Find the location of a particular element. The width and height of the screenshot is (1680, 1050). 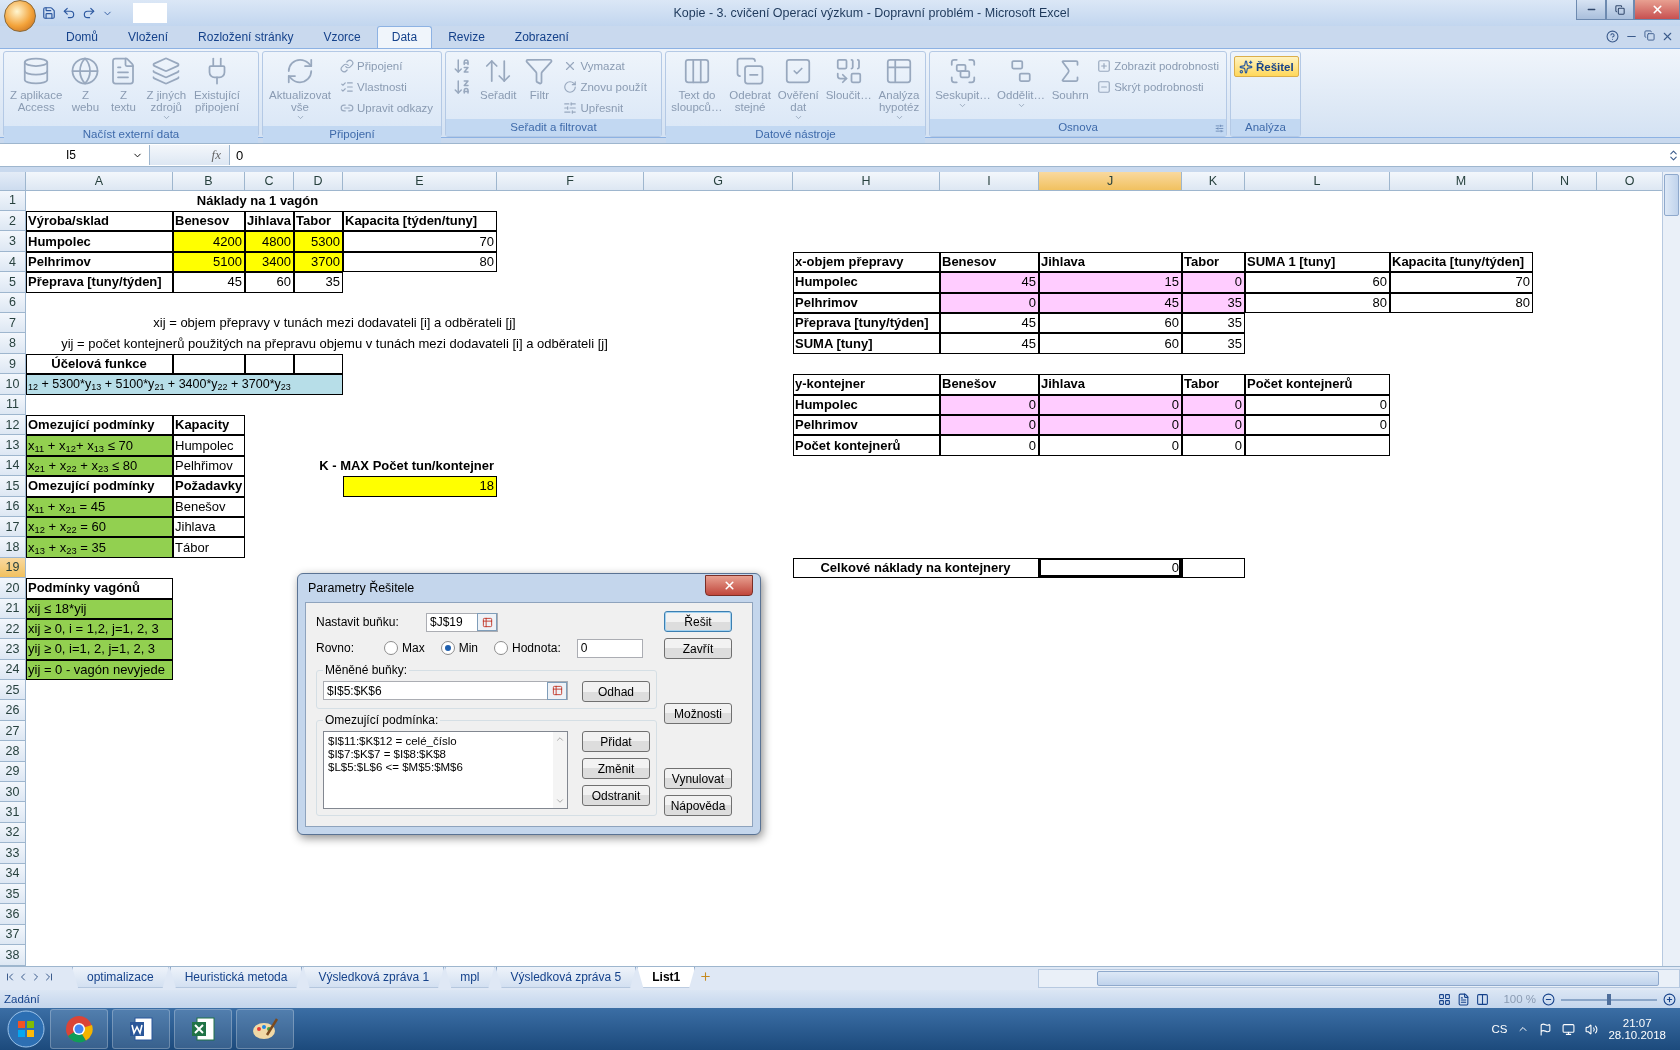

column-header: E is located at coordinates (420, 181).